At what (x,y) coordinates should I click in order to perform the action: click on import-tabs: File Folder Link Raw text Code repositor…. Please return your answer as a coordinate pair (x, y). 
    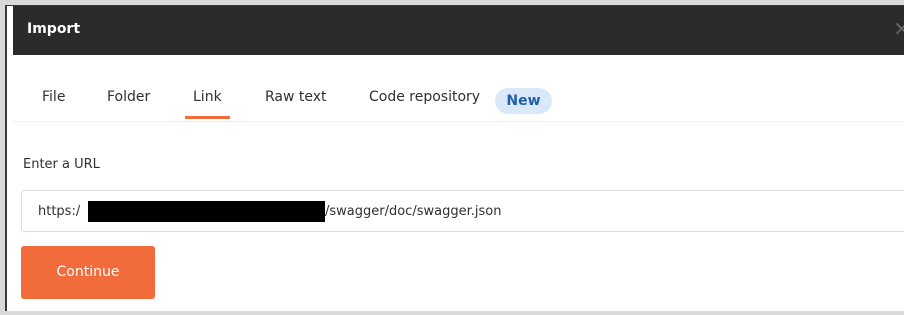
    Looking at the image, I should click on (458, 103).